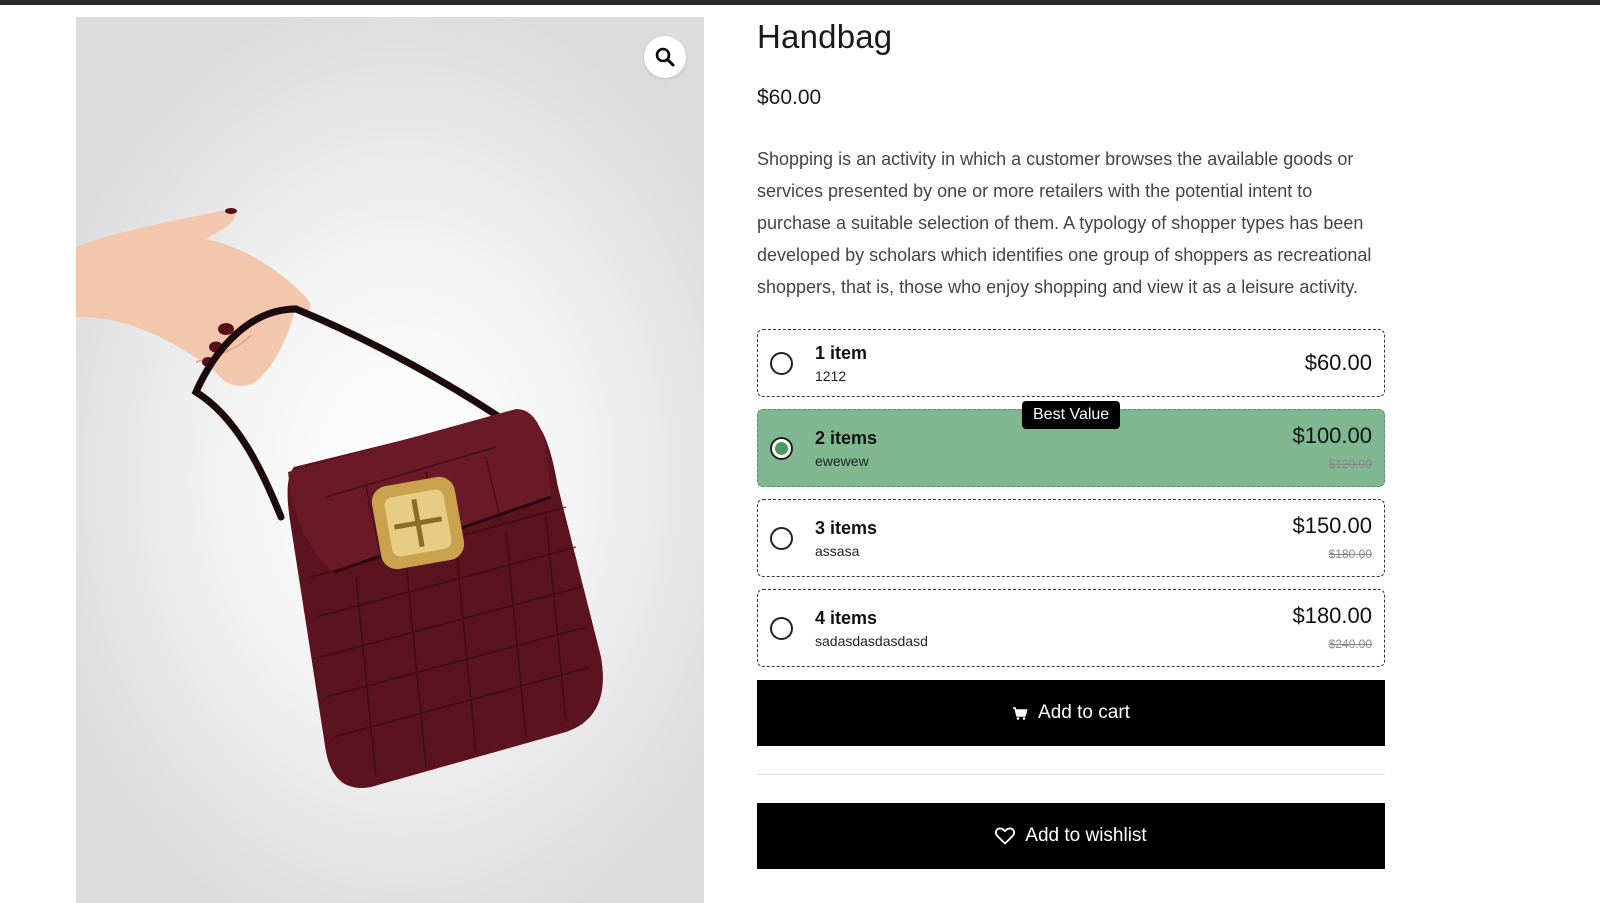  I want to click on zoom-button, so click(665, 57).